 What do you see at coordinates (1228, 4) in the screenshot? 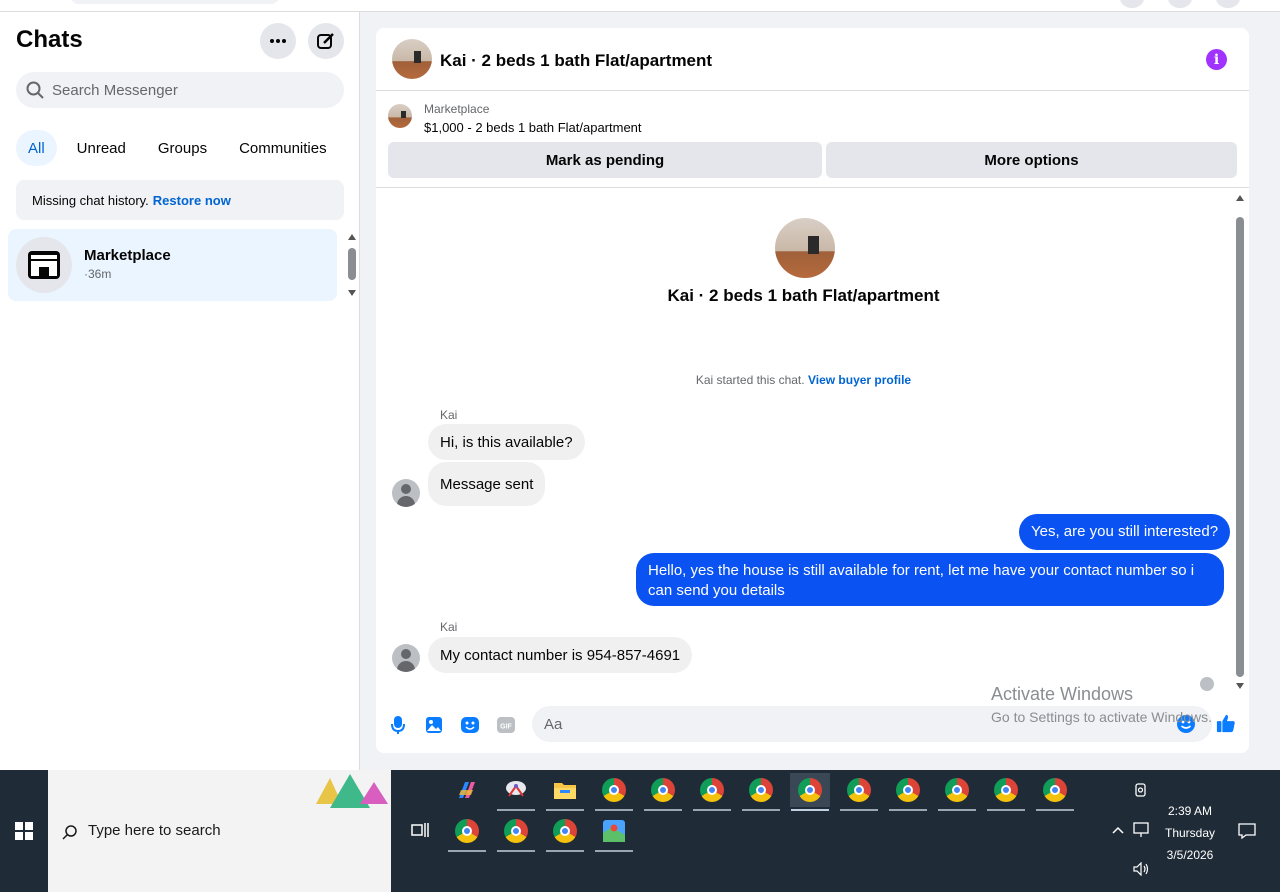
I see `profile-avatar` at bounding box center [1228, 4].